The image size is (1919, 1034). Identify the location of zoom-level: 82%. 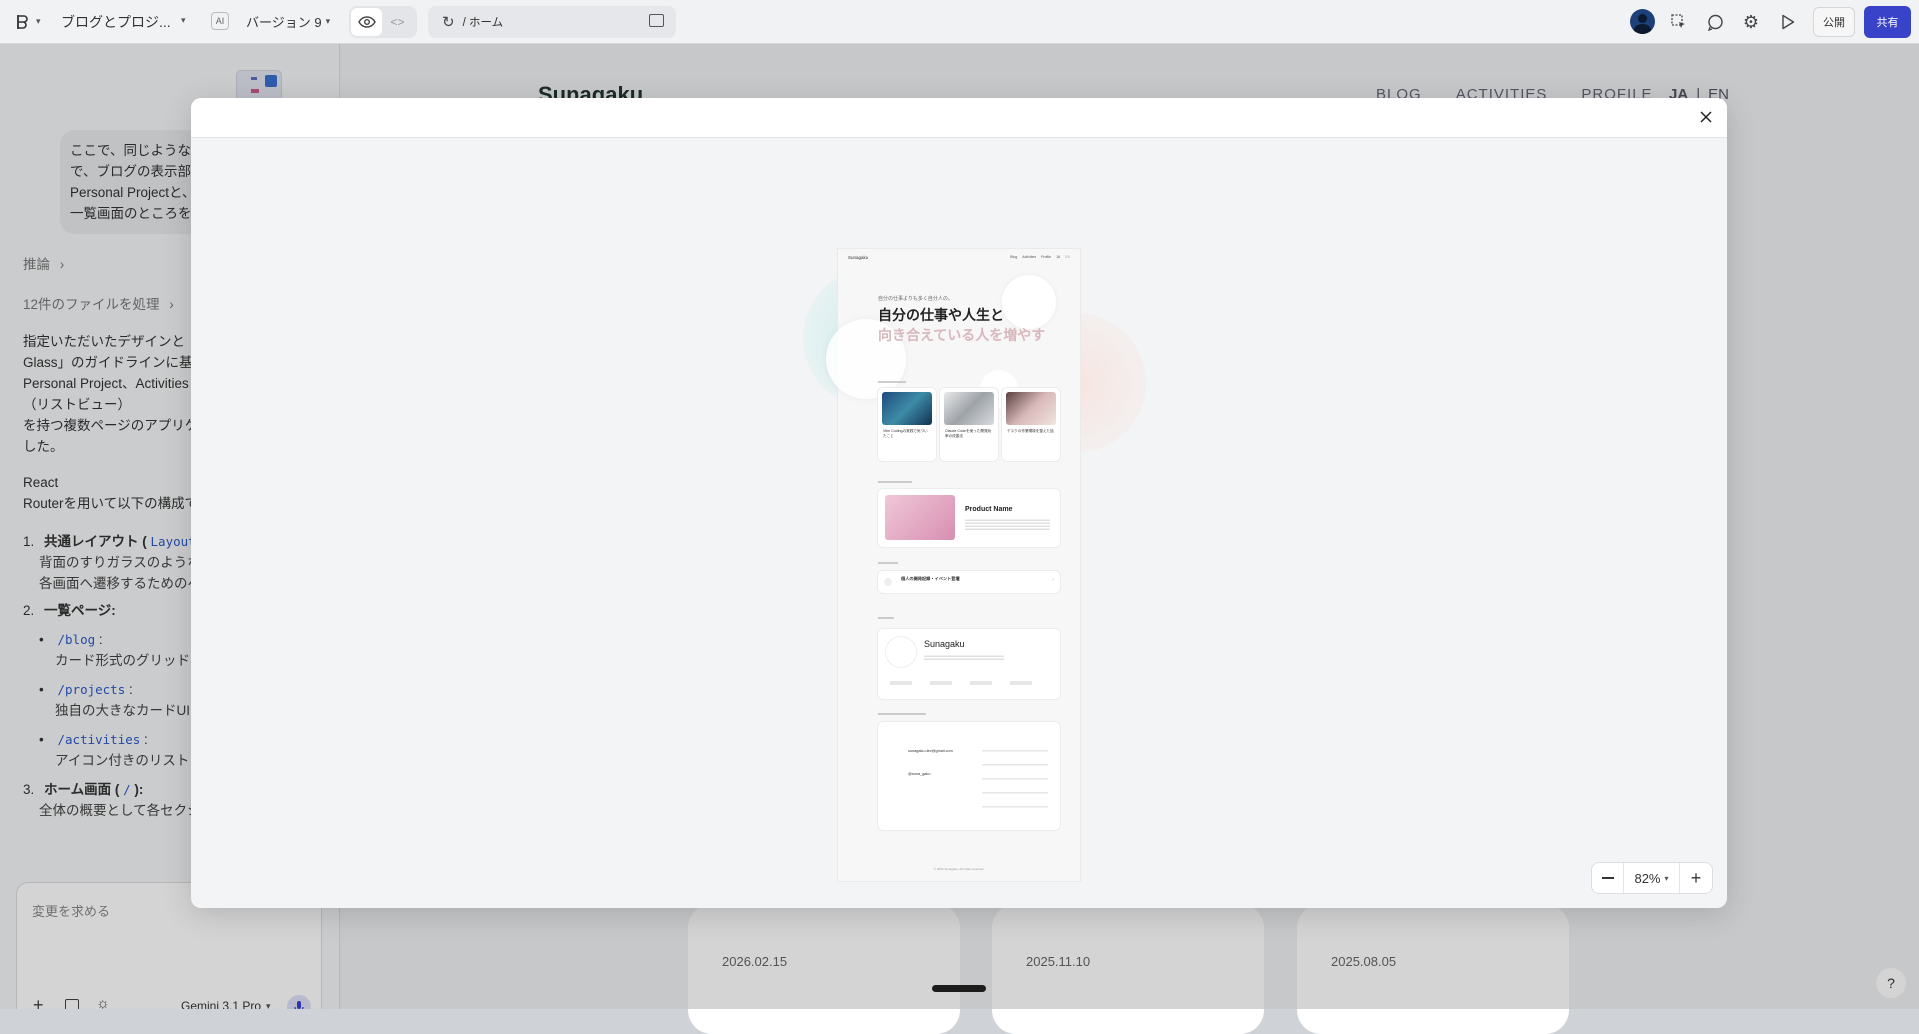
(1647, 878).